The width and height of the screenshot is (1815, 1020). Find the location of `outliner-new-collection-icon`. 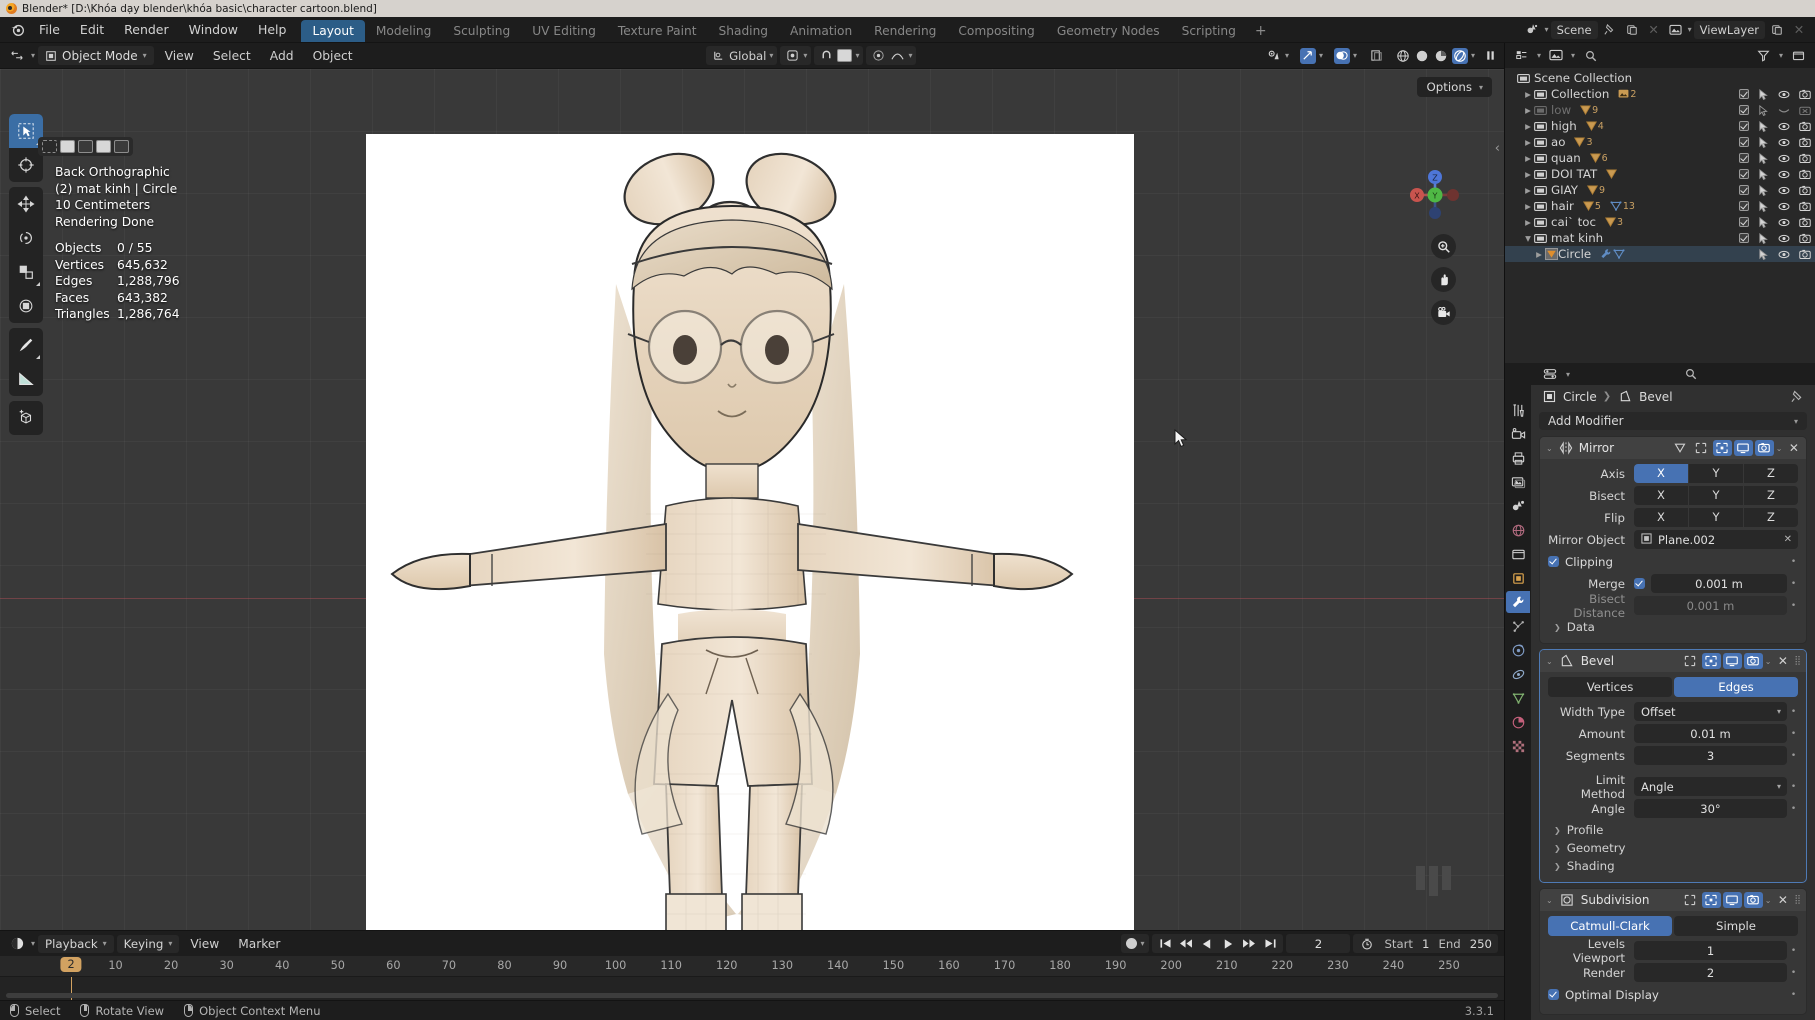

outliner-new-collection-icon is located at coordinates (1798, 56).